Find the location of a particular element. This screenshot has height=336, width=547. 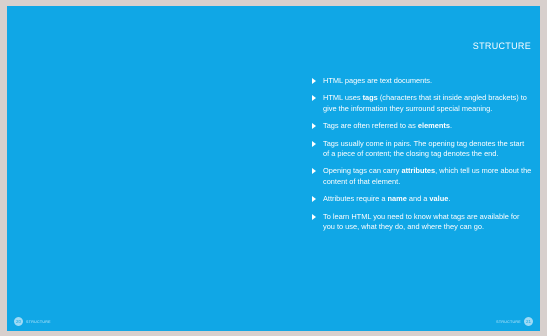

summary-item: Attributes require a name and a value. is located at coordinates (422, 199).